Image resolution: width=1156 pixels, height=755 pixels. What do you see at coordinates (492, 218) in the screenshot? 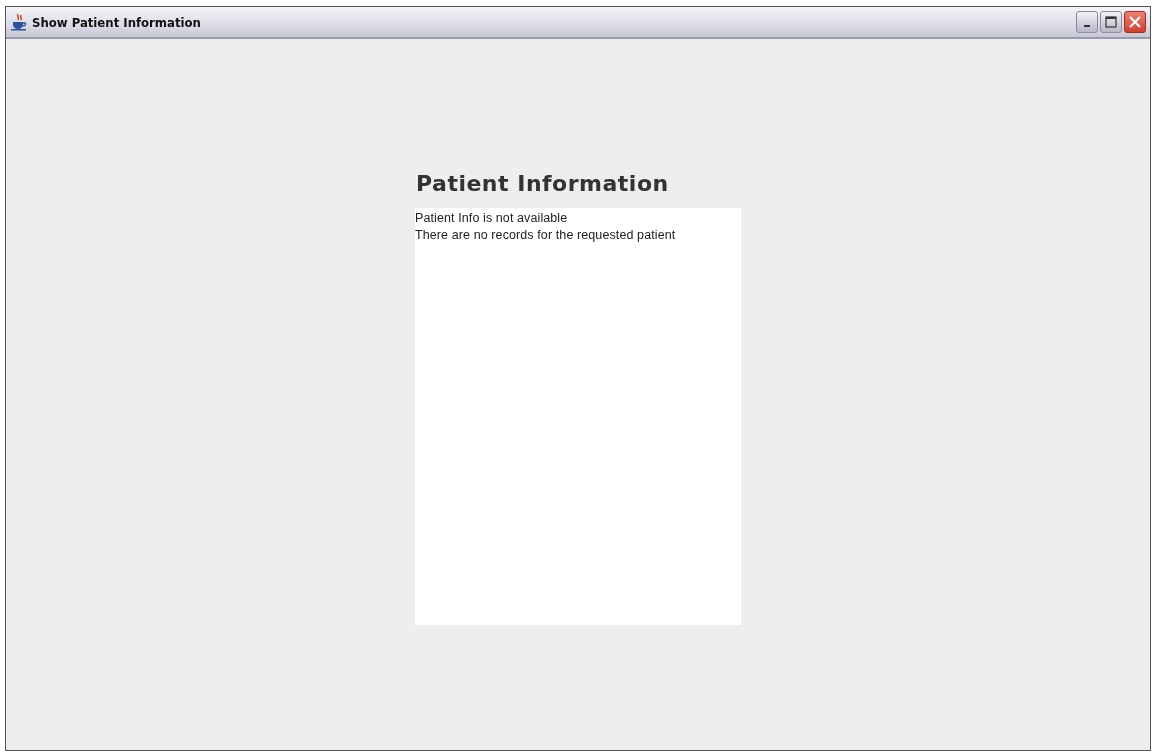
I see `message-text: Patient Info is not available` at bounding box center [492, 218].